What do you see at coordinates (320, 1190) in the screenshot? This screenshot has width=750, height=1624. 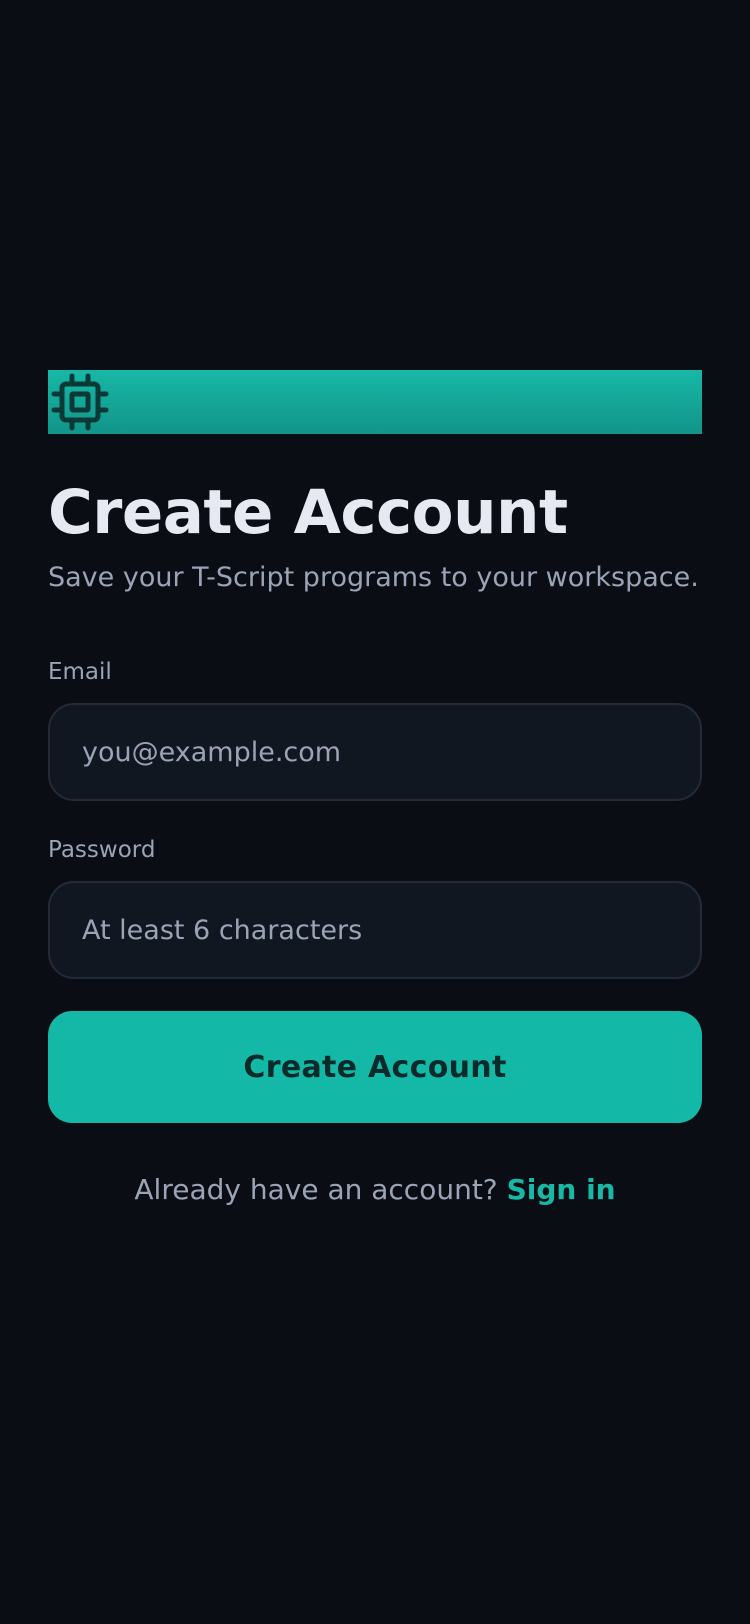 I see `signin-prompt-text: Already have an account?` at bounding box center [320, 1190].